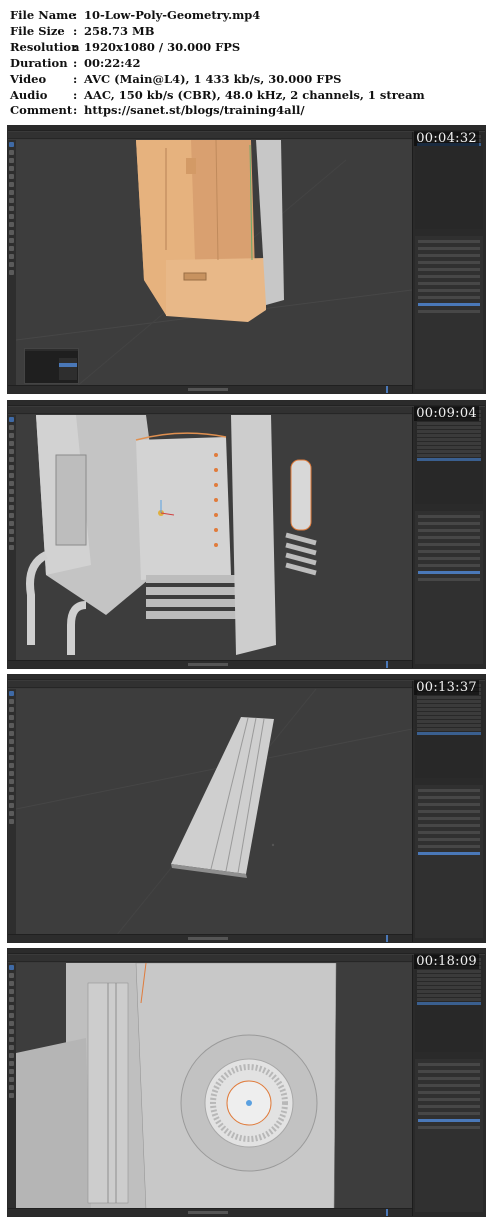  Describe the element at coordinates (51, 366) in the screenshot. I see `operator-panel` at that location.